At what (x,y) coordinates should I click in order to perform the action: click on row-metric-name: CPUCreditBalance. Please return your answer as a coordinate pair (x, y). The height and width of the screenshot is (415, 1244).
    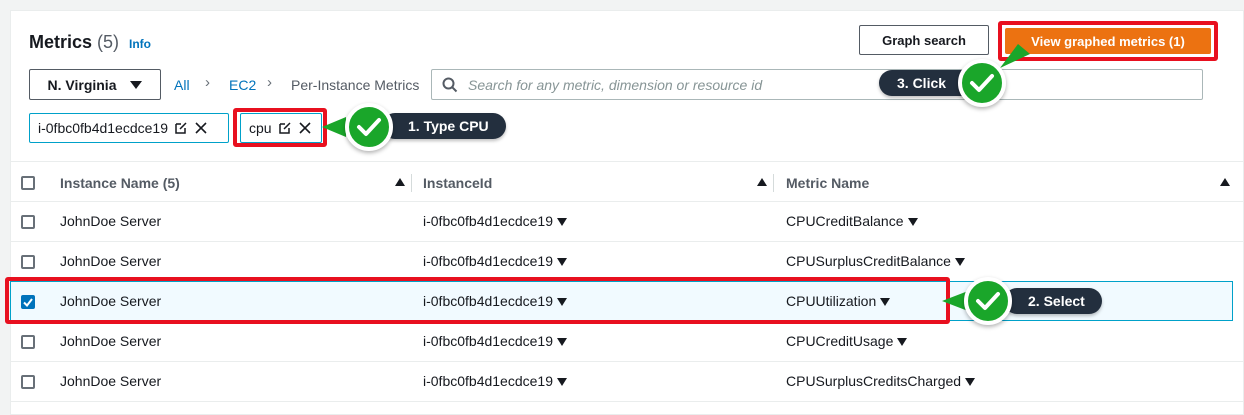
    Looking at the image, I should click on (852, 221).